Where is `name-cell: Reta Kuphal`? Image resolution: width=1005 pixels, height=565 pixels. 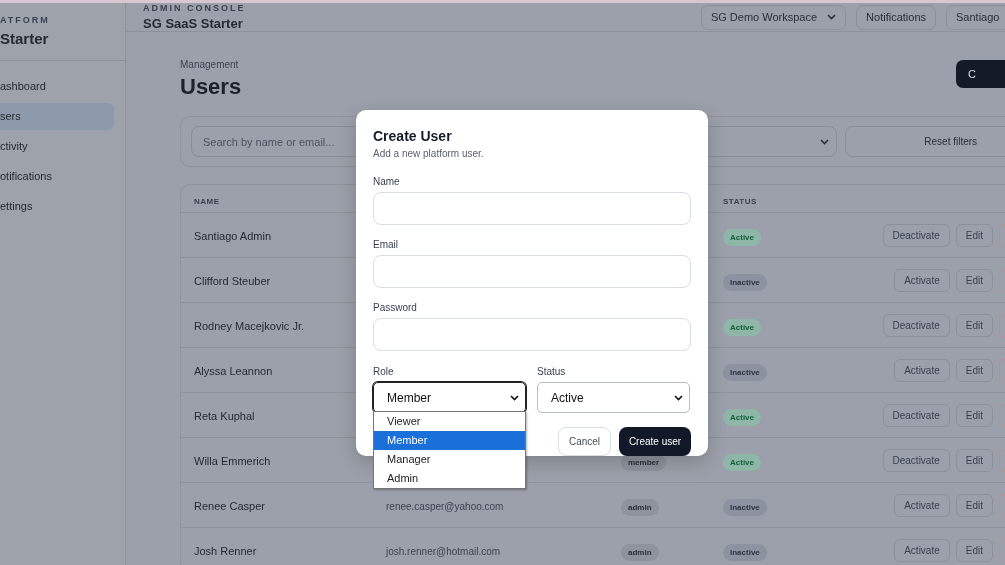
name-cell: Reta Kuphal is located at coordinates (224, 416).